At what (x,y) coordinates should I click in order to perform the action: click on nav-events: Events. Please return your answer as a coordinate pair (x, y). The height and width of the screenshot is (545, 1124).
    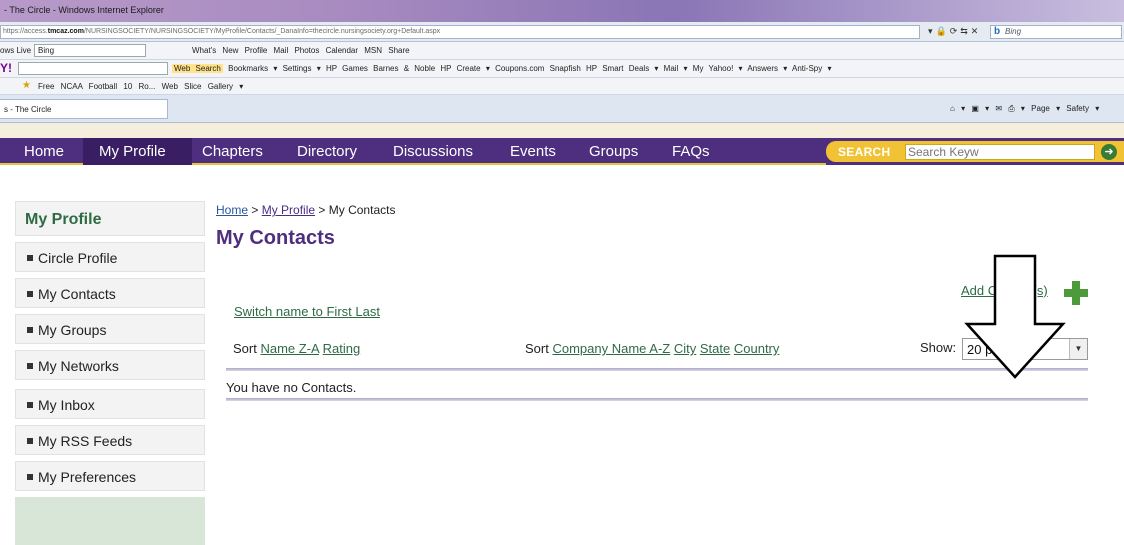
    Looking at the image, I should click on (533, 151).